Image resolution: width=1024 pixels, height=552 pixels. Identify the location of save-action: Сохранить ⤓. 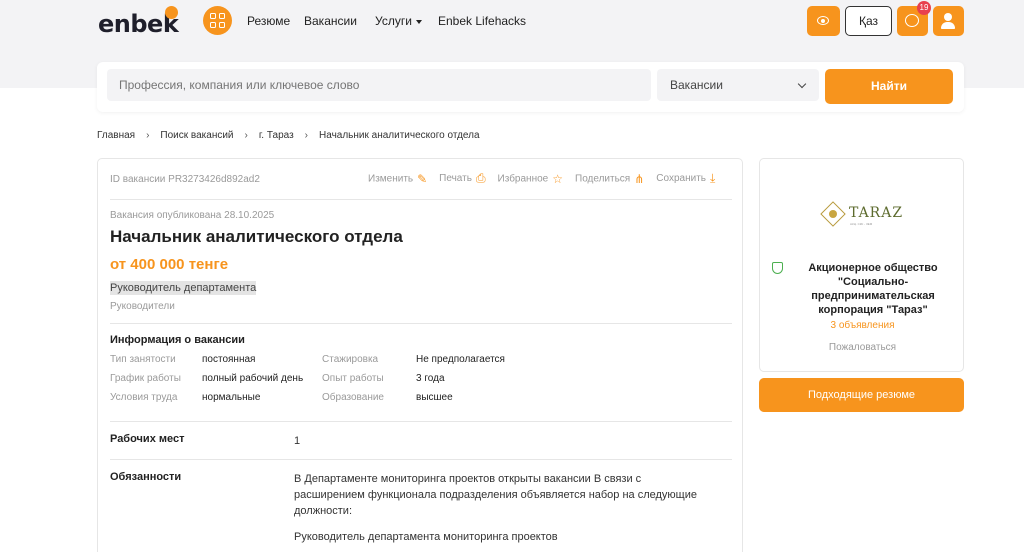
(689, 178).